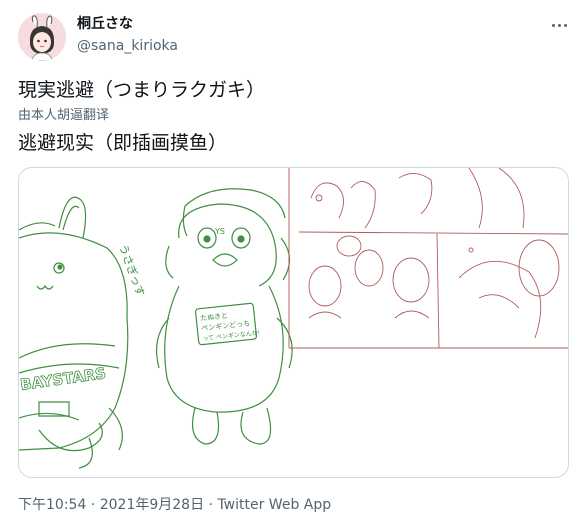 This screenshot has width=580, height=525. What do you see at coordinates (52, 505) in the screenshot?
I see `tweet-time: 下午10:54` at bounding box center [52, 505].